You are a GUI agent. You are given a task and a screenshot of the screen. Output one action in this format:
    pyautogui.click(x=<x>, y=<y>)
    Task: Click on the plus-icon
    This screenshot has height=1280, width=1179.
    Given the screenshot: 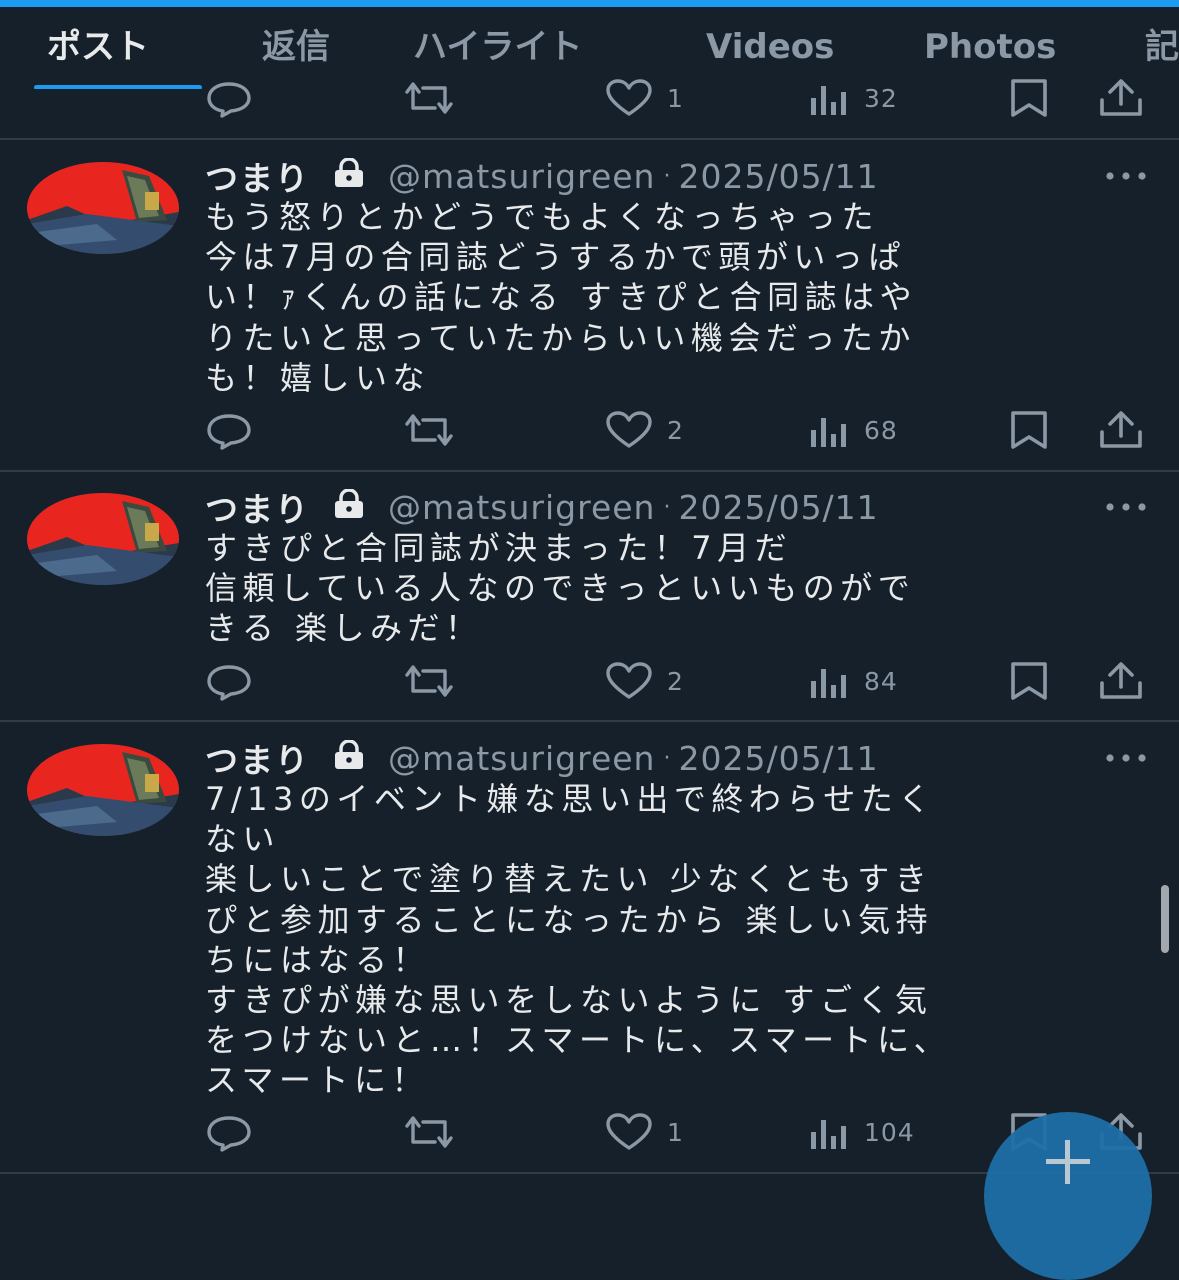 What is the action you would take?
    pyautogui.click(x=1068, y=1162)
    